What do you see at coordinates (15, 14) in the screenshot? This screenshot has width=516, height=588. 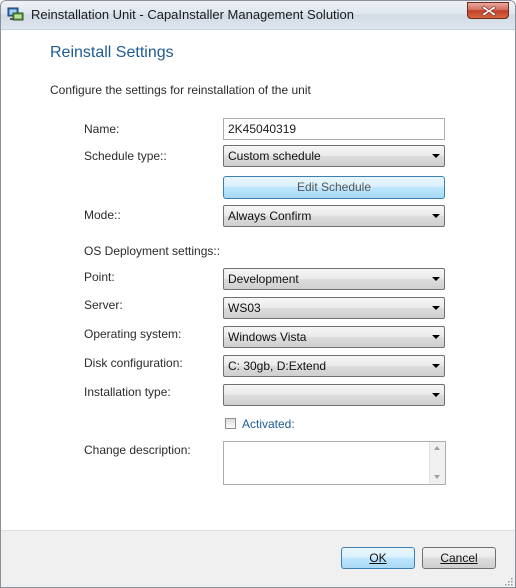 I see `computer-network-icon` at bounding box center [15, 14].